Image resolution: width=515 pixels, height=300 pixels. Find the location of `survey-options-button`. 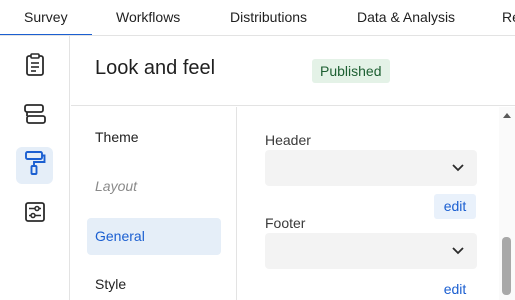

survey-options-button is located at coordinates (34, 214).